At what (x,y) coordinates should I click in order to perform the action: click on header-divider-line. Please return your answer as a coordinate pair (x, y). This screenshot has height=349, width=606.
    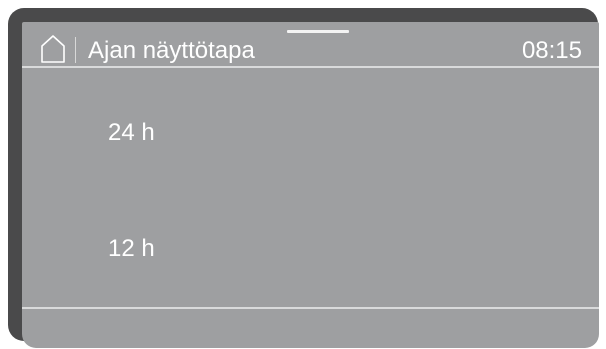
    Looking at the image, I should click on (310, 67).